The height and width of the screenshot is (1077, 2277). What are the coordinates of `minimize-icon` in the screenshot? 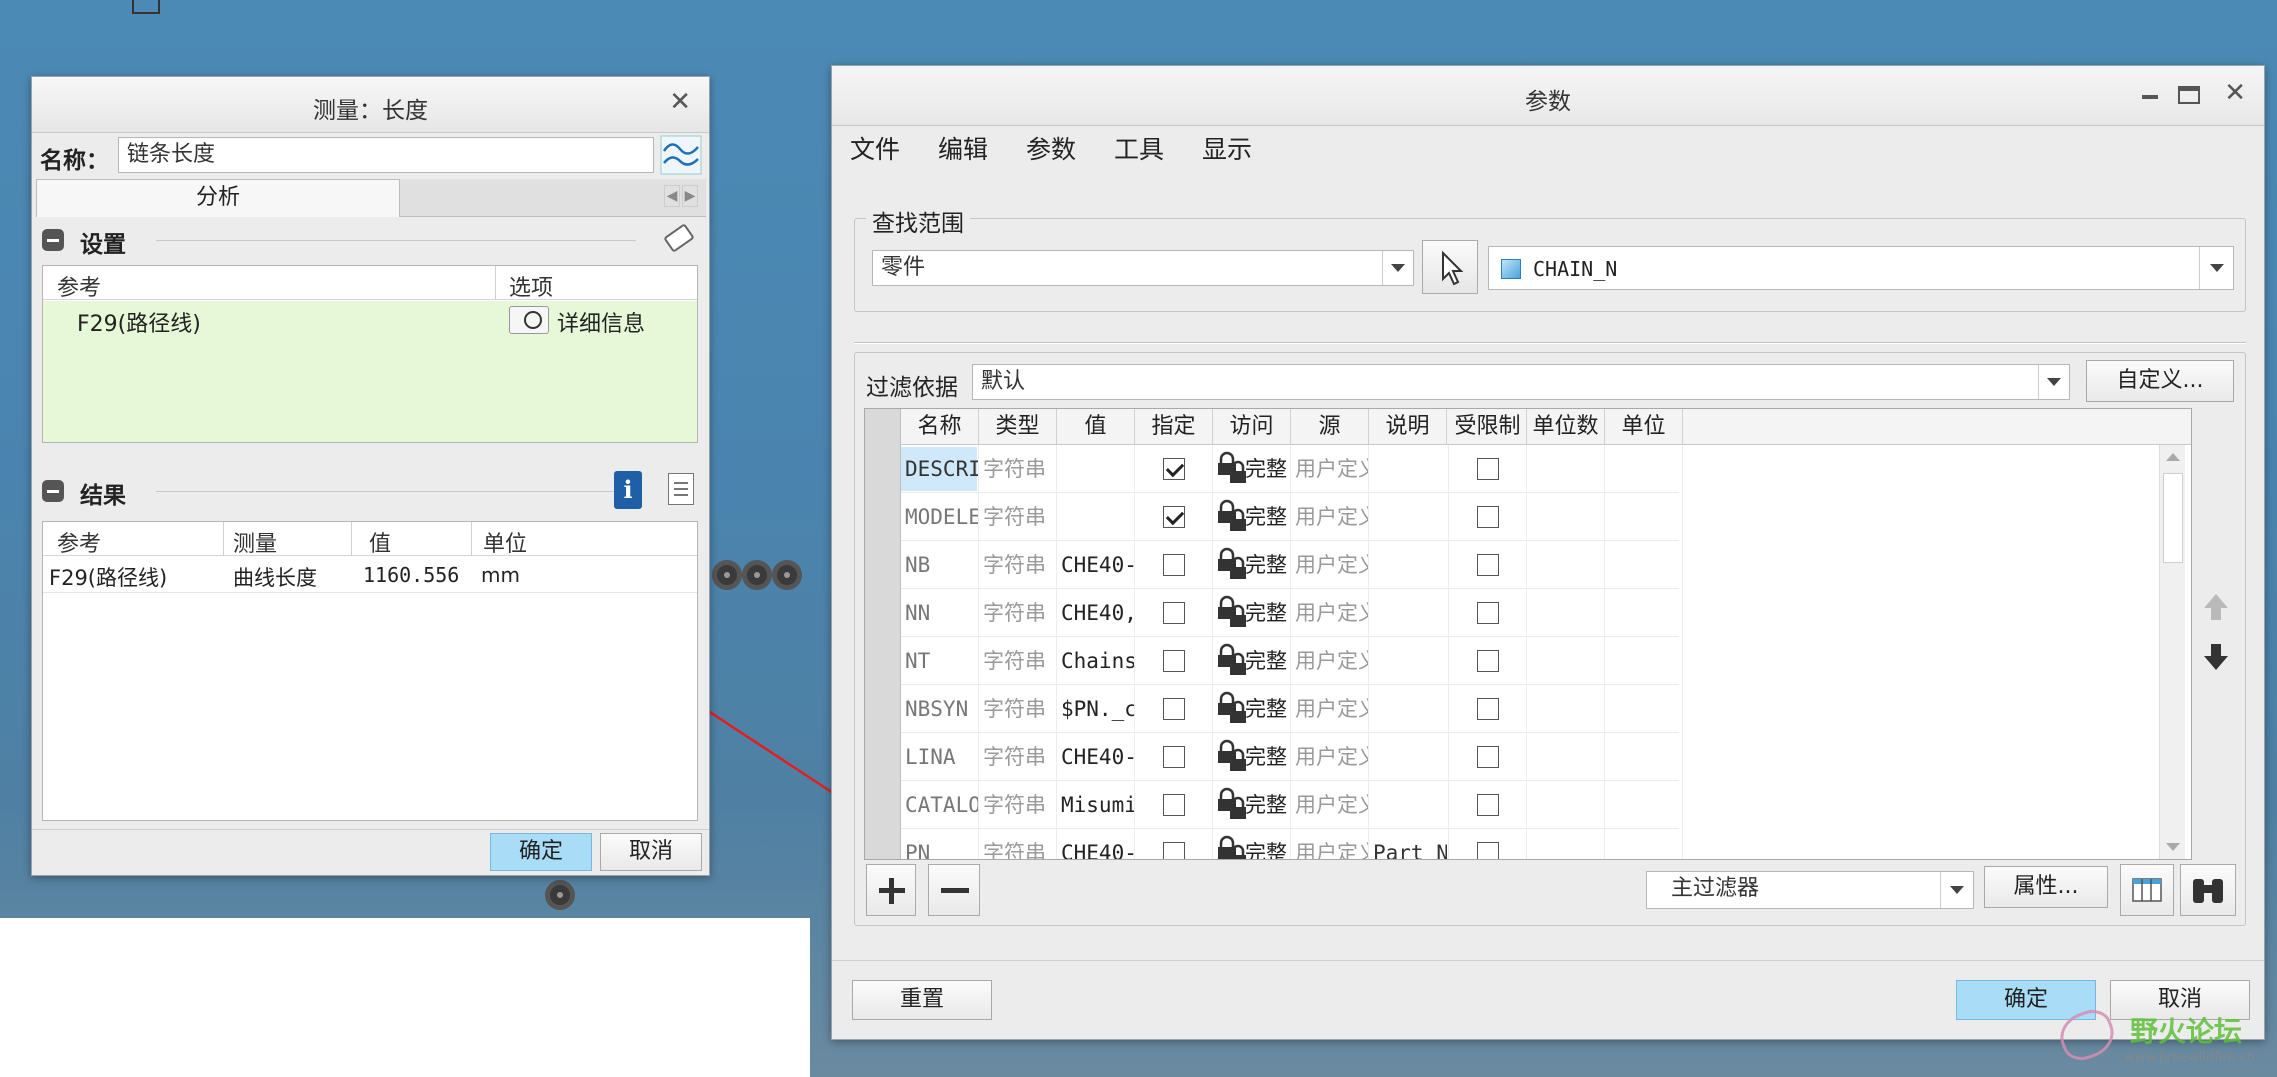 It's located at (2150, 97).